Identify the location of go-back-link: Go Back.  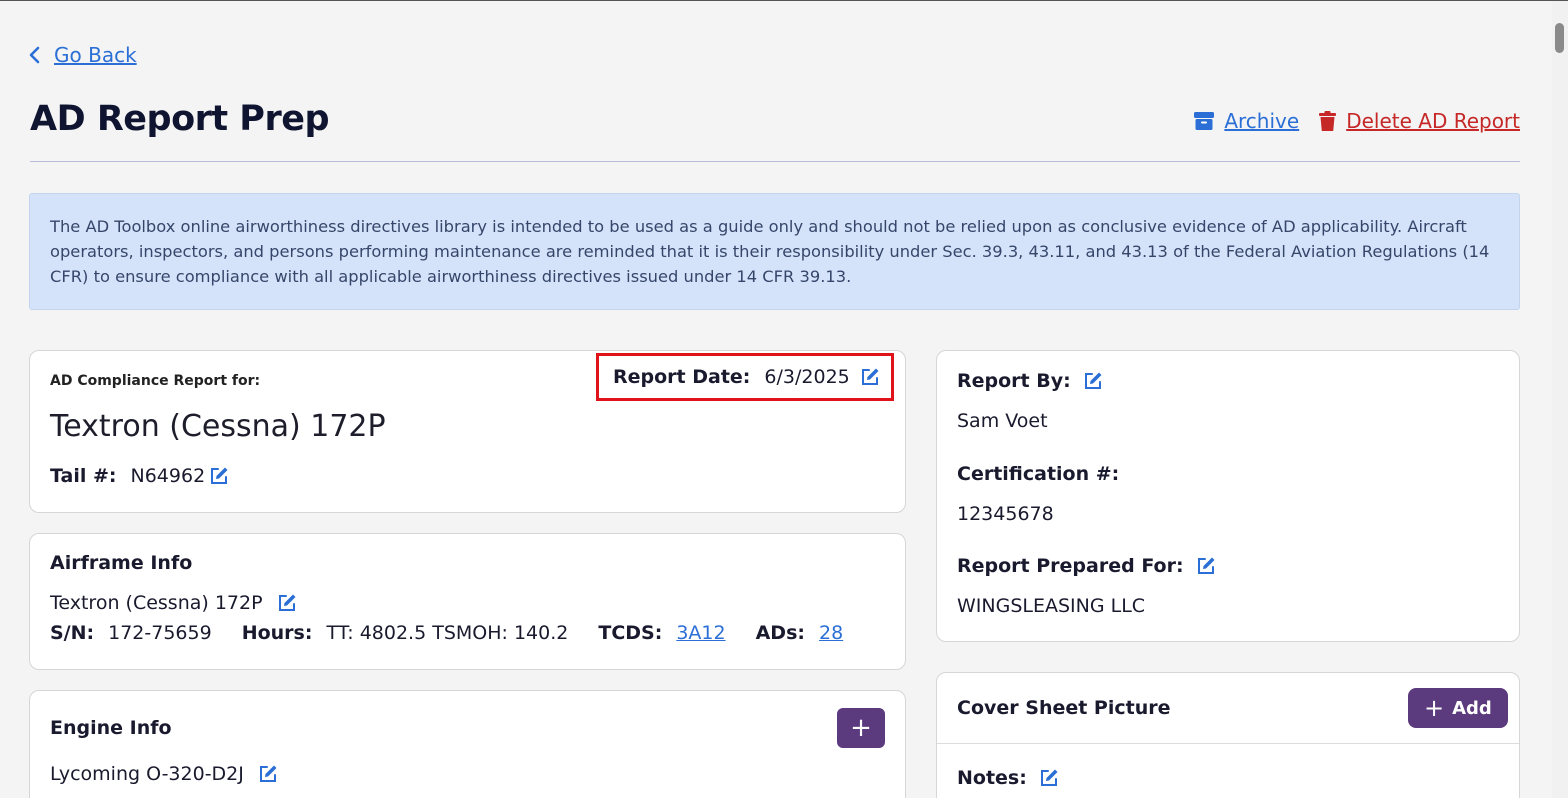
(82, 55).